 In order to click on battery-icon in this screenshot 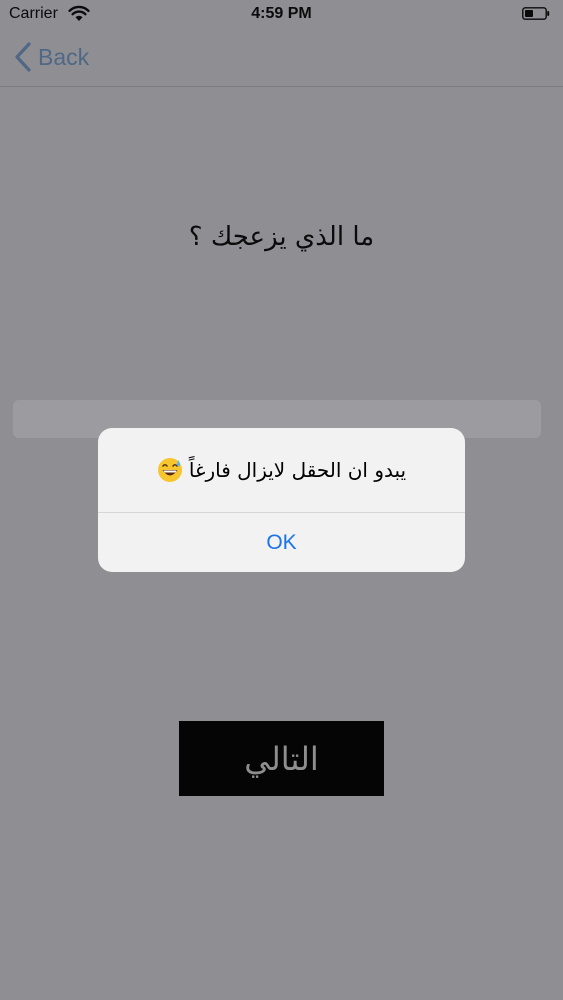, I will do `click(536, 13)`.